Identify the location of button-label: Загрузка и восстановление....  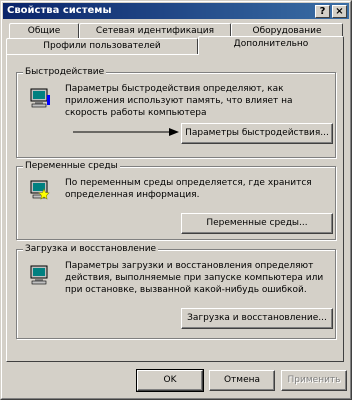
(257, 318).